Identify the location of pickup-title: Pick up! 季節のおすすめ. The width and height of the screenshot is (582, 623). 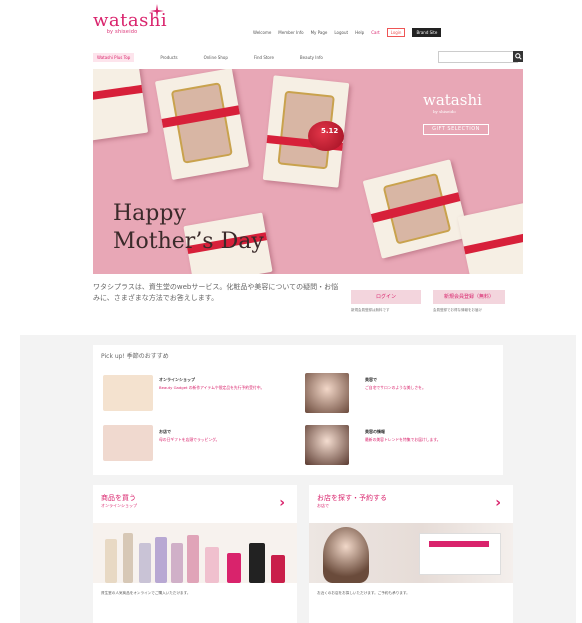
(135, 356).